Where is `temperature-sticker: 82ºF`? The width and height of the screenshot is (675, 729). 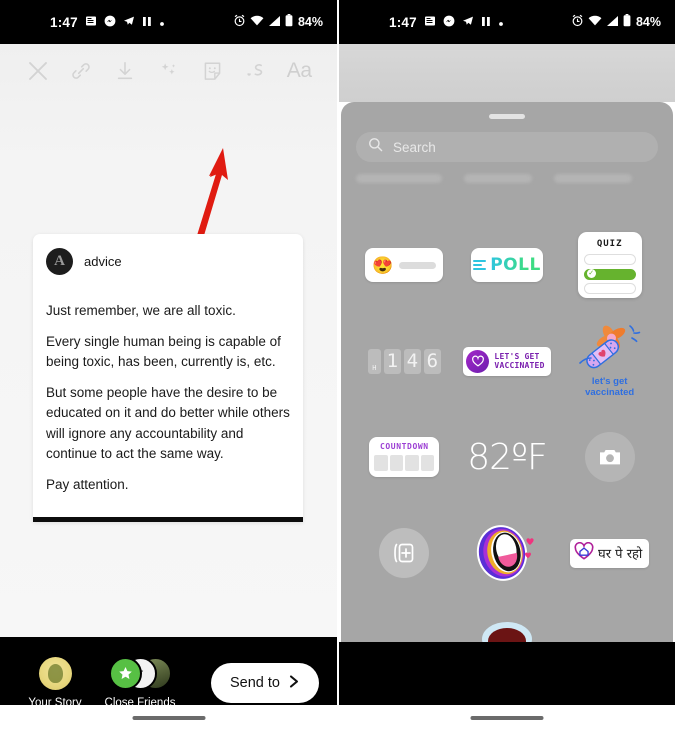 temperature-sticker: 82ºF is located at coordinates (507, 457).